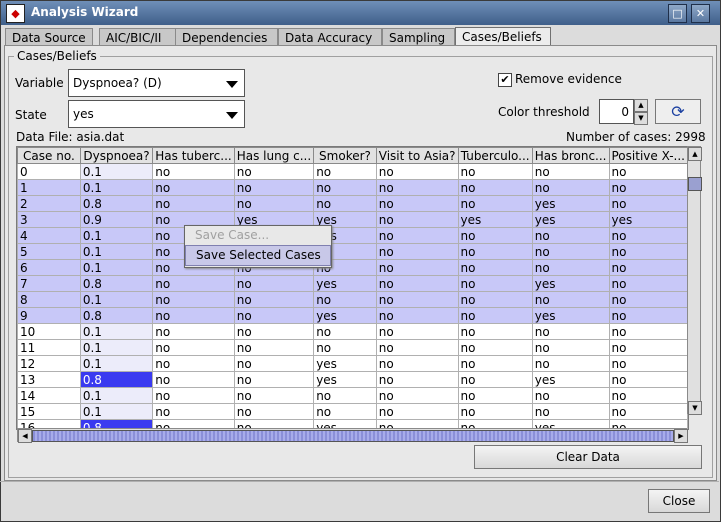 The width and height of the screenshot is (721, 522). I want to click on table-row: 2 0.8 no no no no no yes no, so click(352, 203).